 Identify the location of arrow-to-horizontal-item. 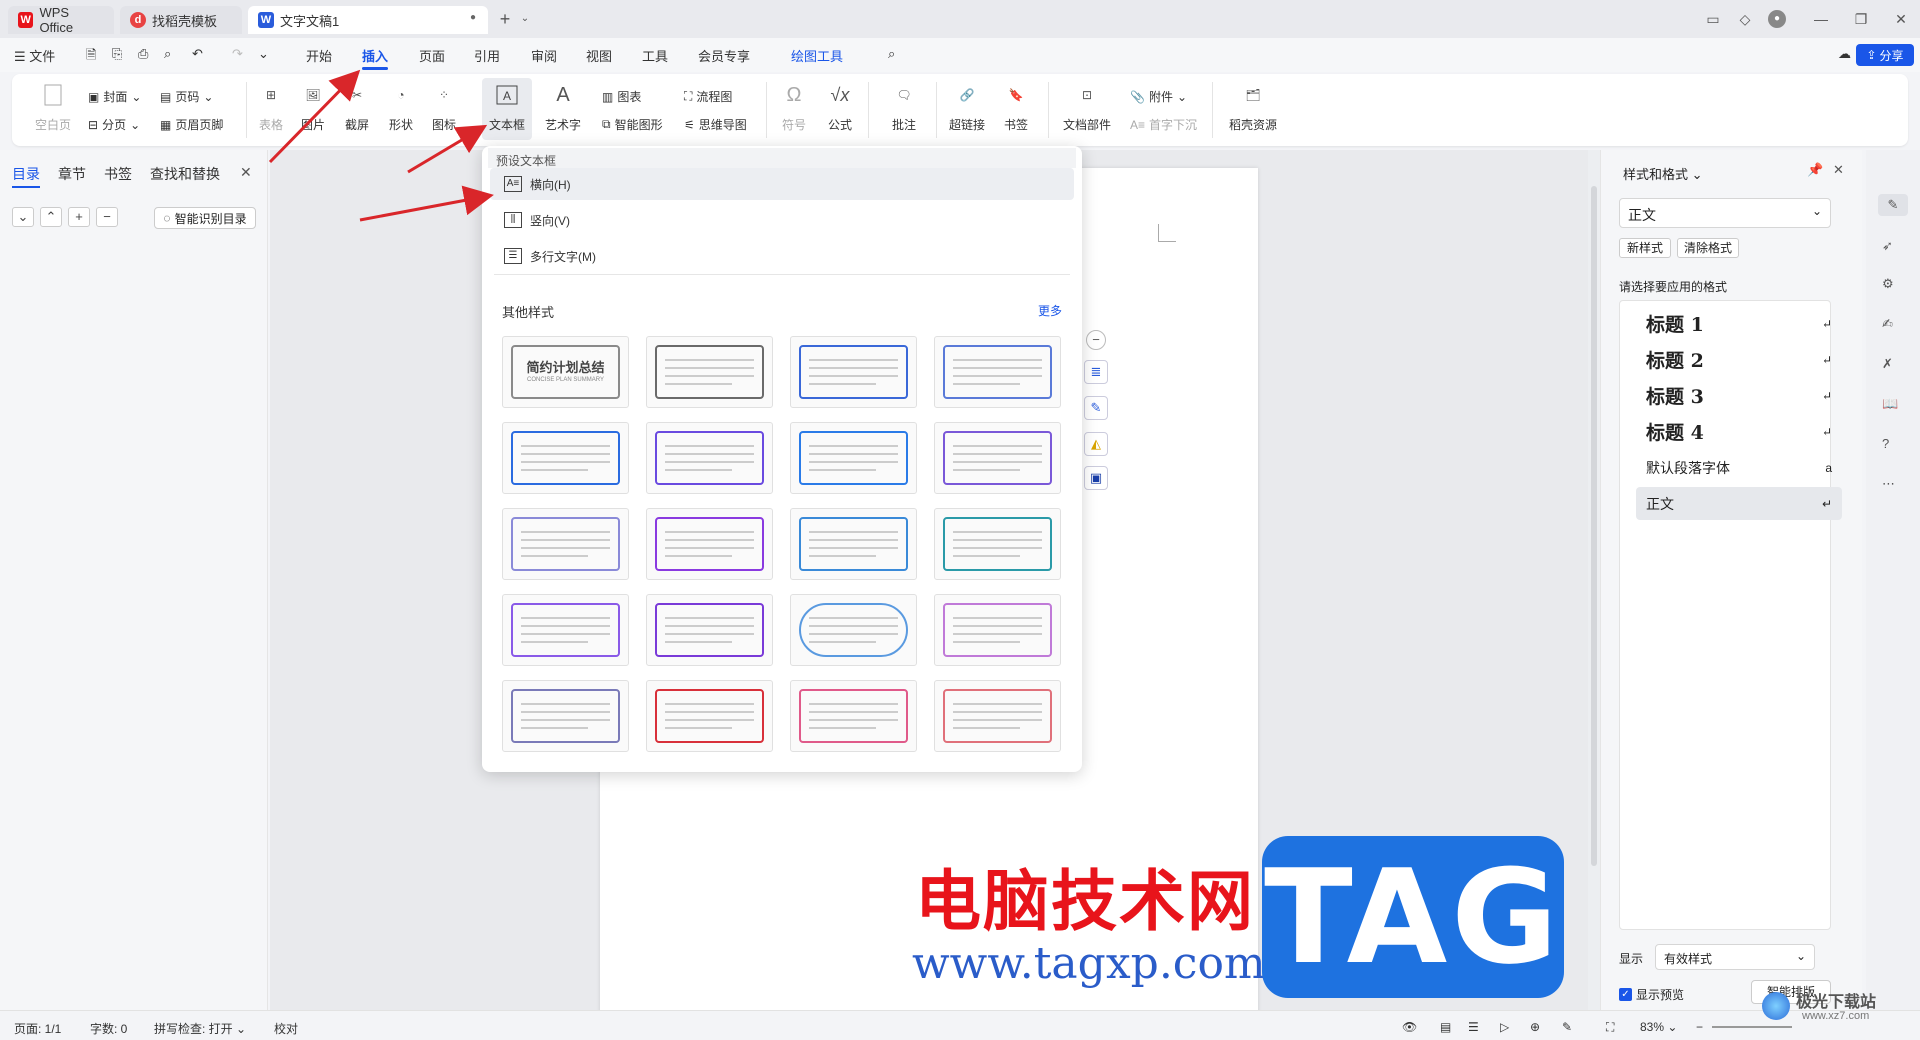
(426, 203).